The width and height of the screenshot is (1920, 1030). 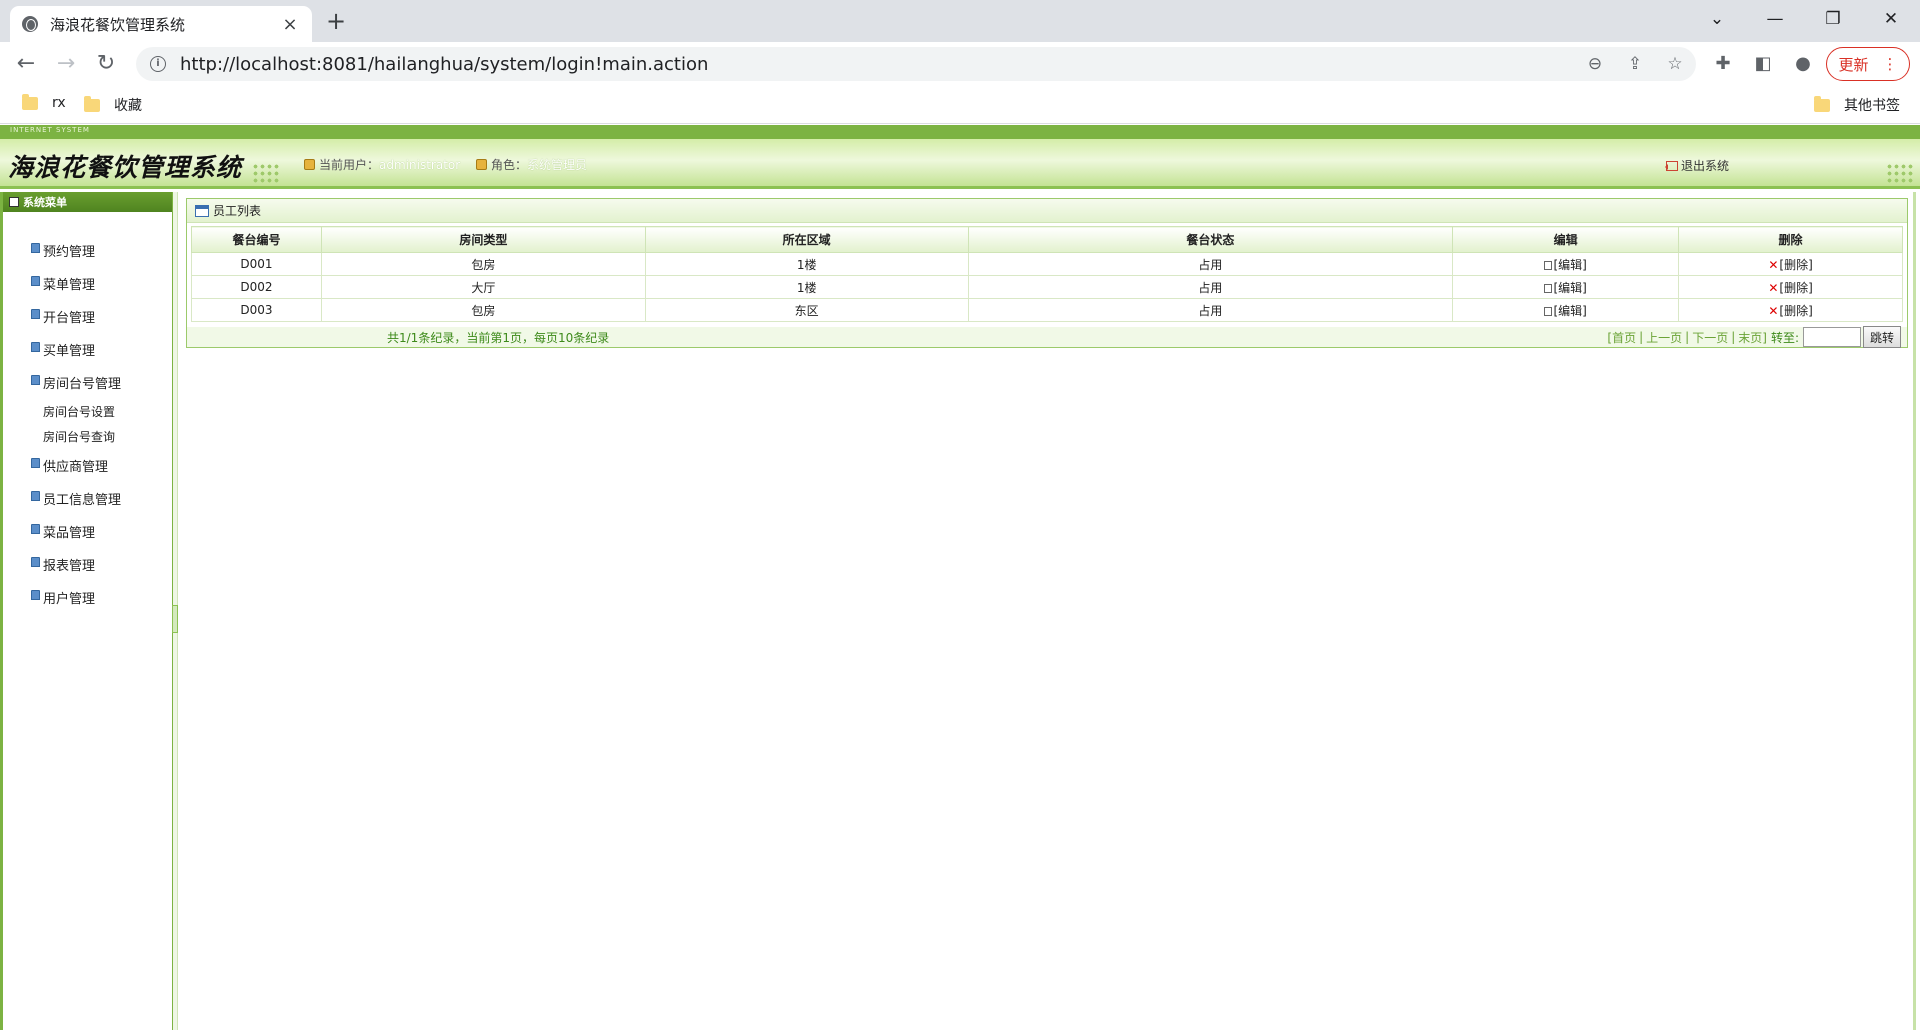 I want to click on browser-tab: 海浪花餐饮管理系统 ×, so click(x=161, y=24).